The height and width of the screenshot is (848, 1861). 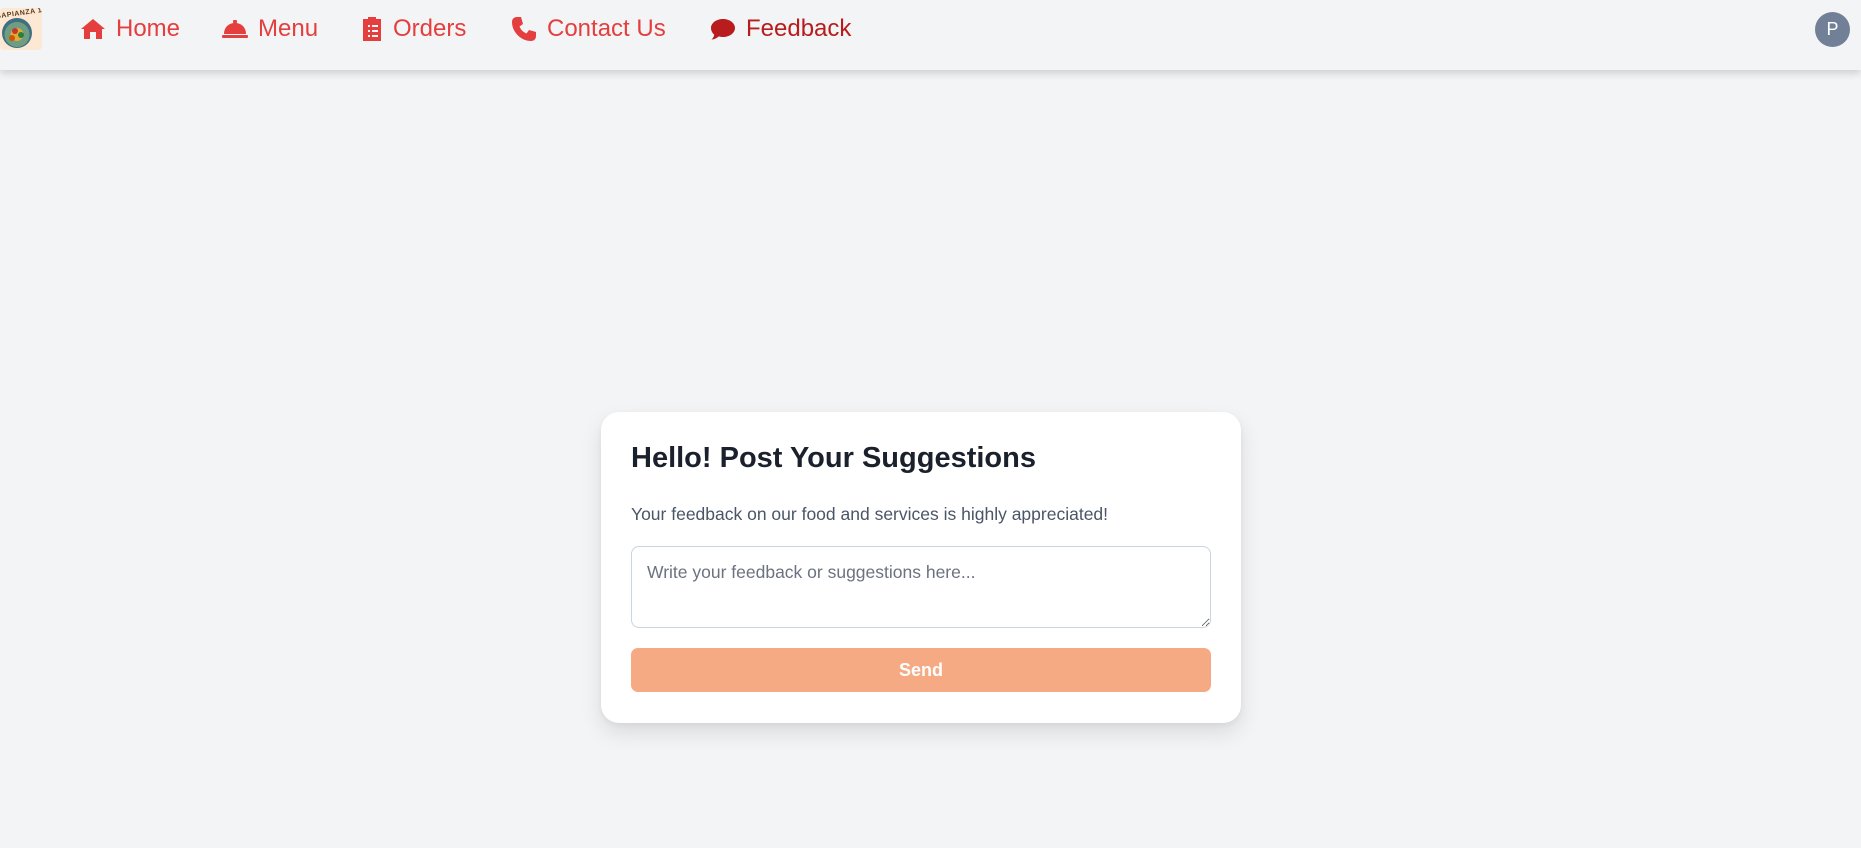 I want to click on nav-home-link: Home, so click(x=130, y=29).